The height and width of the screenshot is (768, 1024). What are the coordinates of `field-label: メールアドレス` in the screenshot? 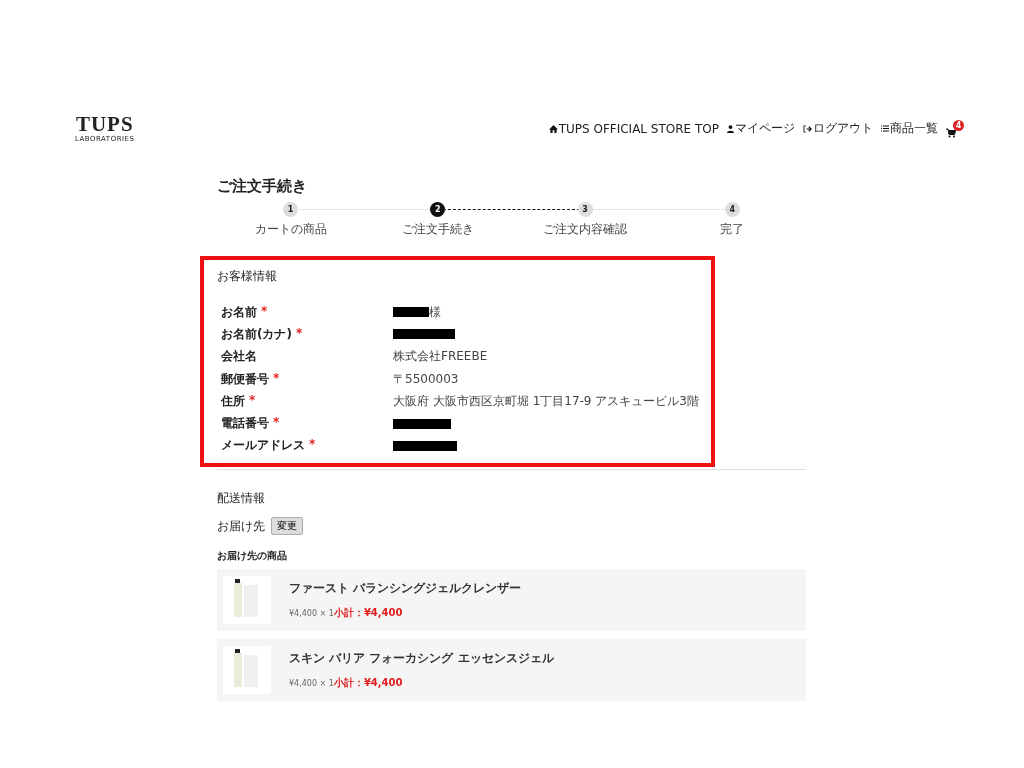 It's located at (263, 446).